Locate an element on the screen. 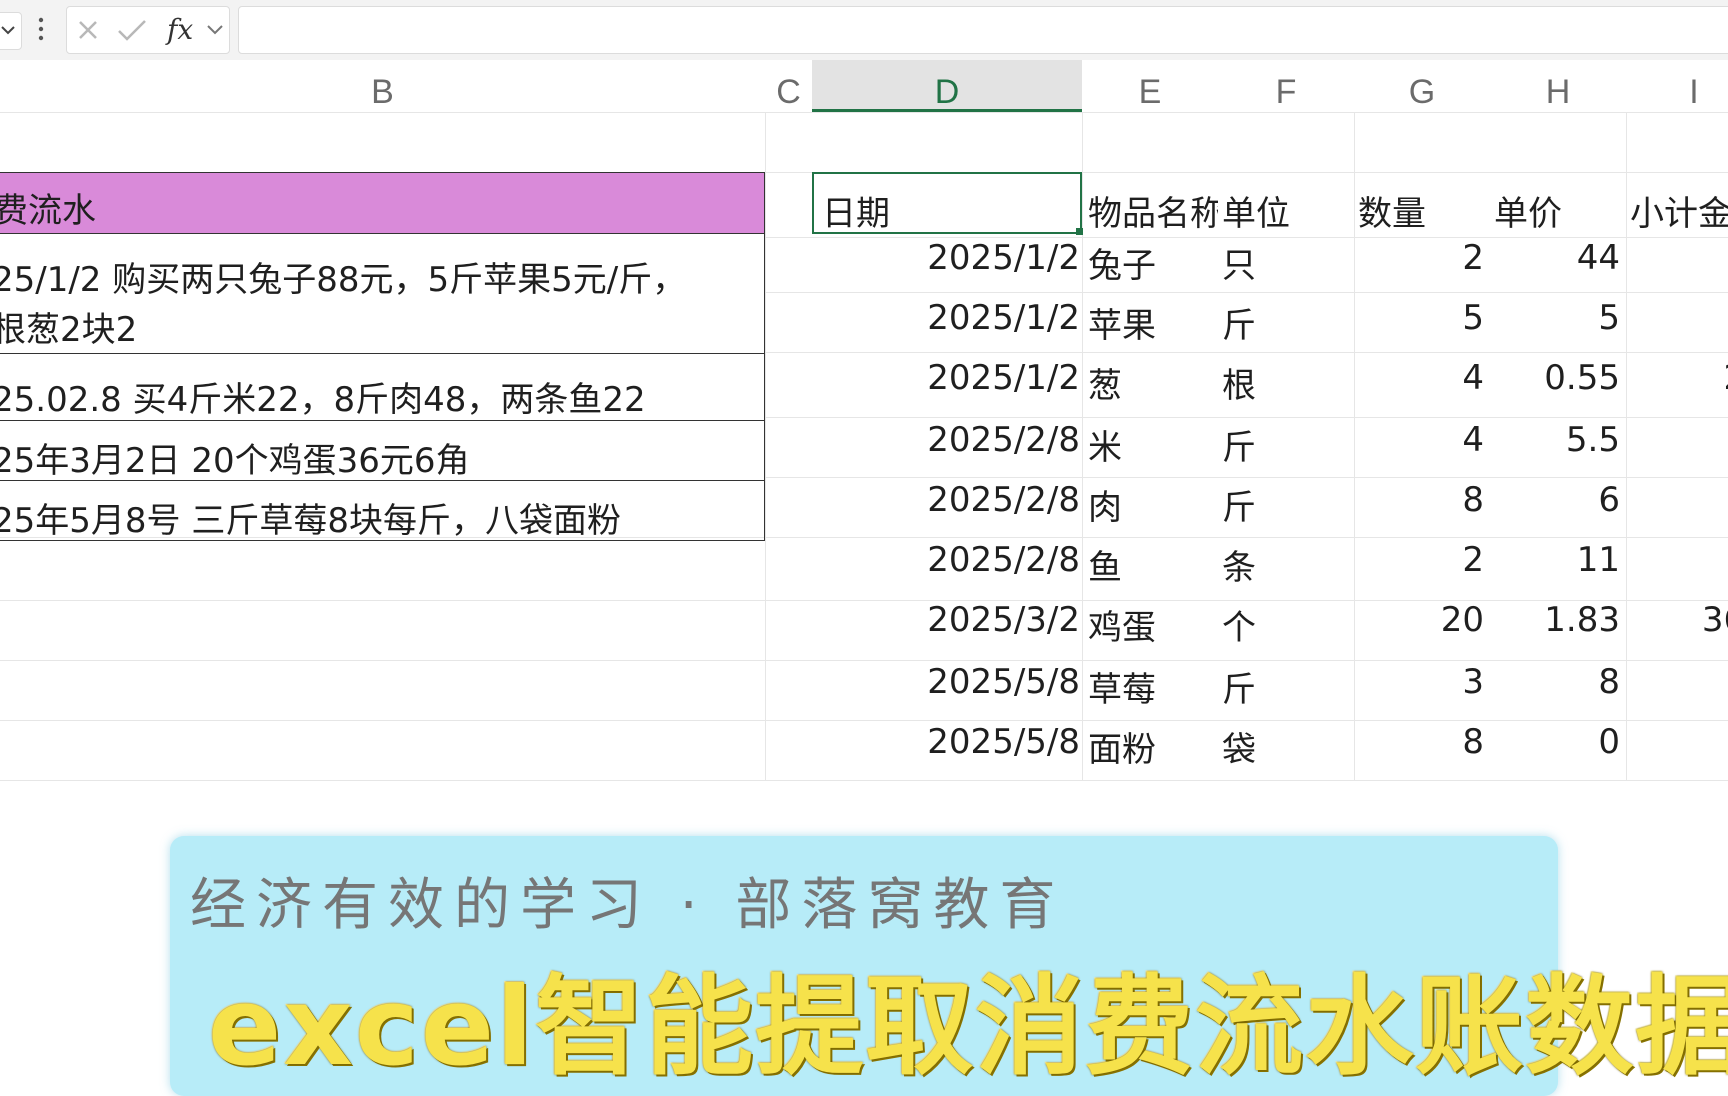 The width and height of the screenshot is (1728, 1096). left-table-row: 25年3月2日 20个鸡蛋36元6角 is located at coordinates (382, 451).